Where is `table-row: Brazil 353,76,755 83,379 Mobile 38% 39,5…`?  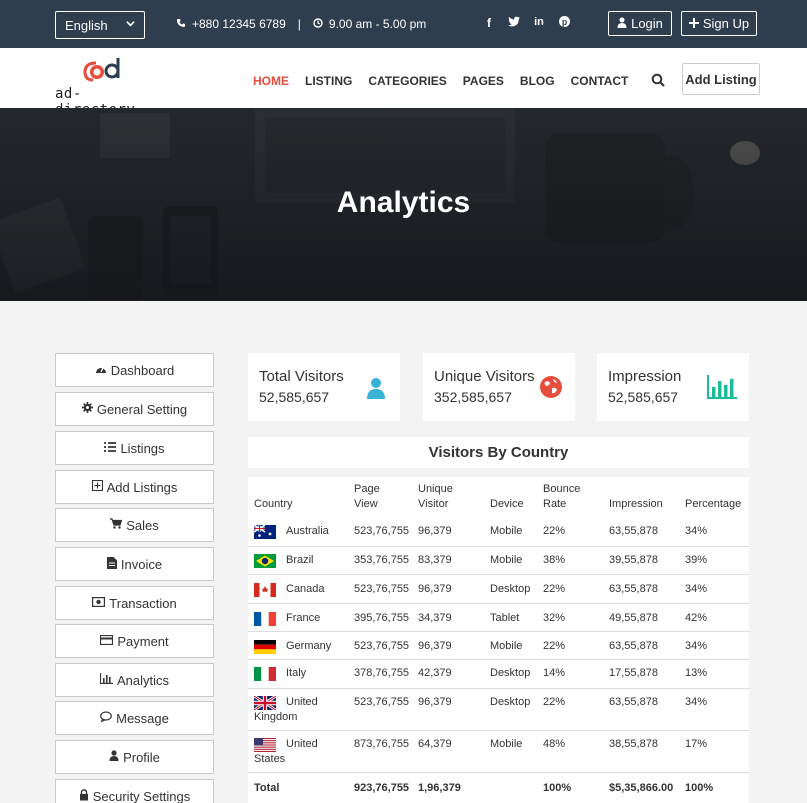
table-row: Brazil 353,76,755 83,379 Mobile 38% 39,5… is located at coordinates (498, 560).